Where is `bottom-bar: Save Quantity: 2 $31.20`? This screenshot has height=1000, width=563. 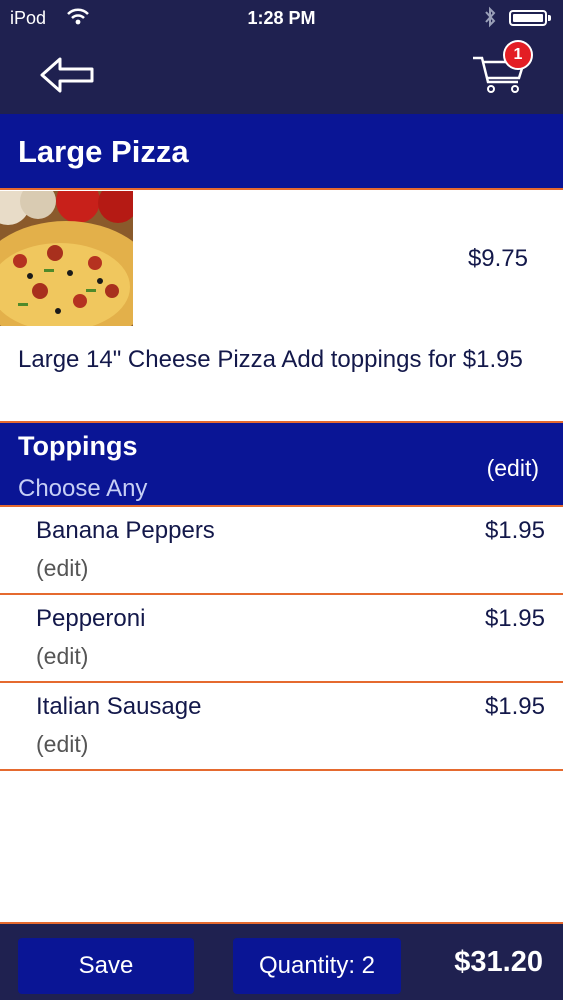
bottom-bar: Save Quantity: 2 $31.20 is located at coordinates (281, 961).